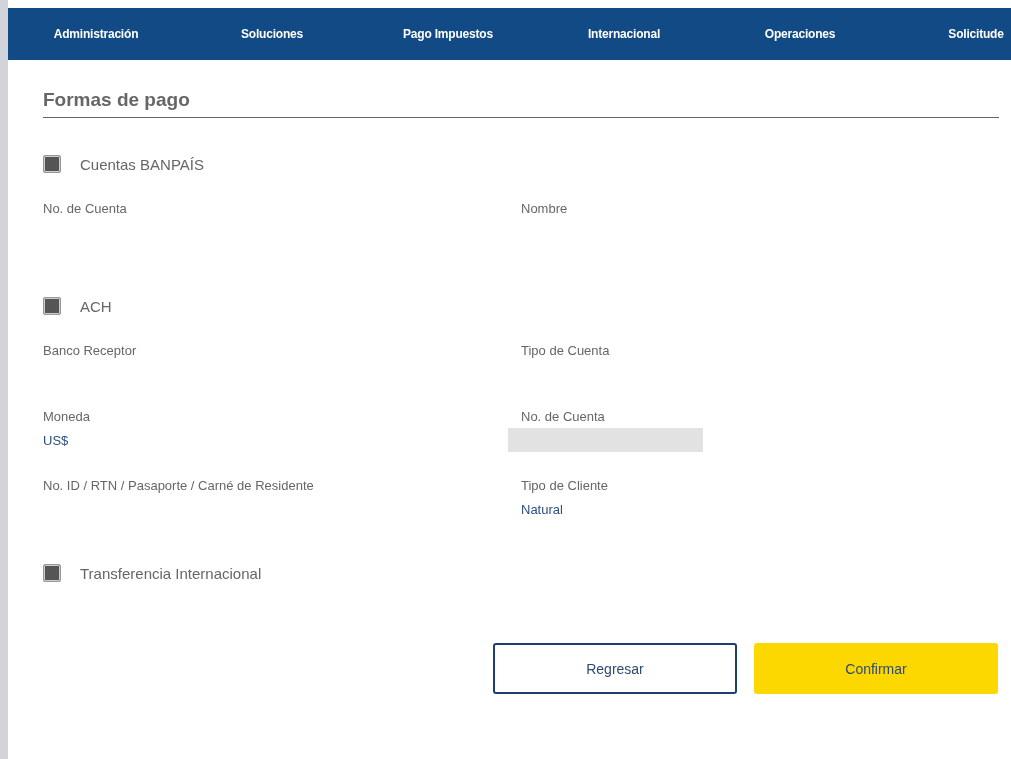  Describe the element at coordinates (949, 34) in the screenshot. I see `nav-link: Solicitude` at that location.